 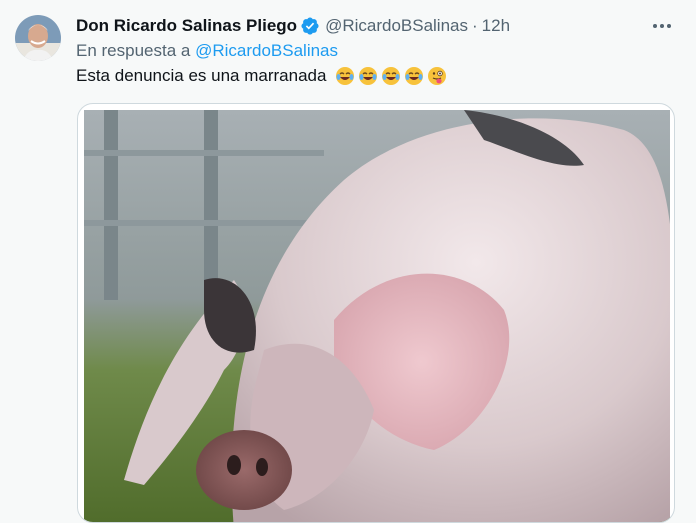 What do you see at coordinates (186, 26) in the screenshot?
I see `display-name: Don Ricardo Salinas Pliego` at bounding box center [186, 26].